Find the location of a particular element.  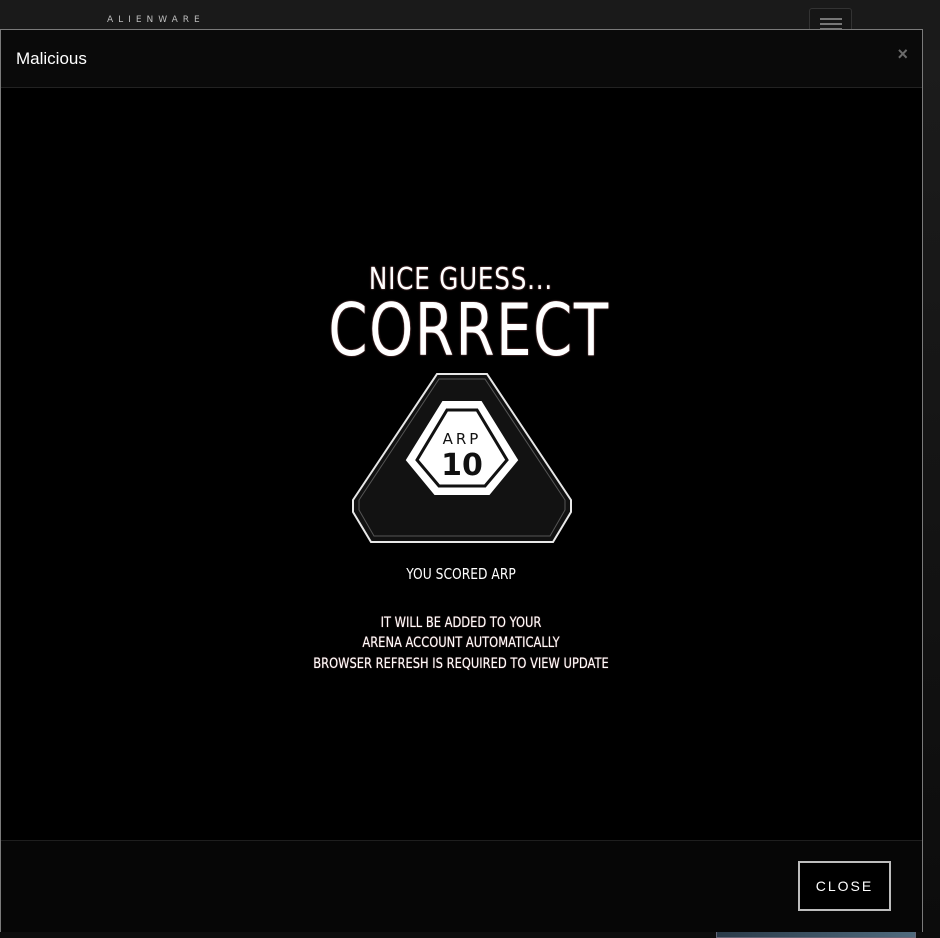

arp-badge-icon: ARP 10 is located at coordinates (462, 458).